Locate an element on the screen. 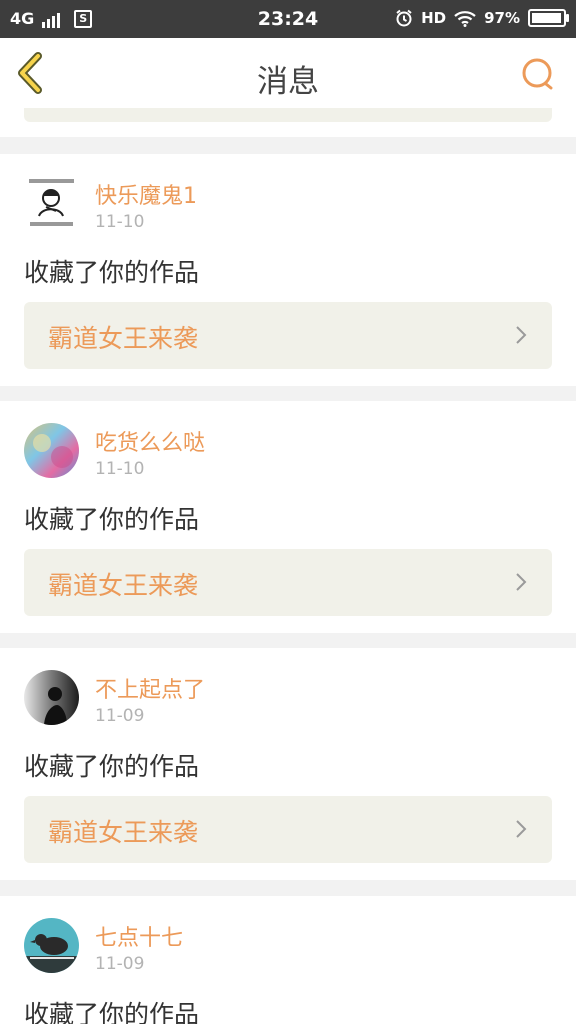 The width and height of the screenshot is (576, 1024). watercolor-avatar-icon is located at coordinates (51, 450).